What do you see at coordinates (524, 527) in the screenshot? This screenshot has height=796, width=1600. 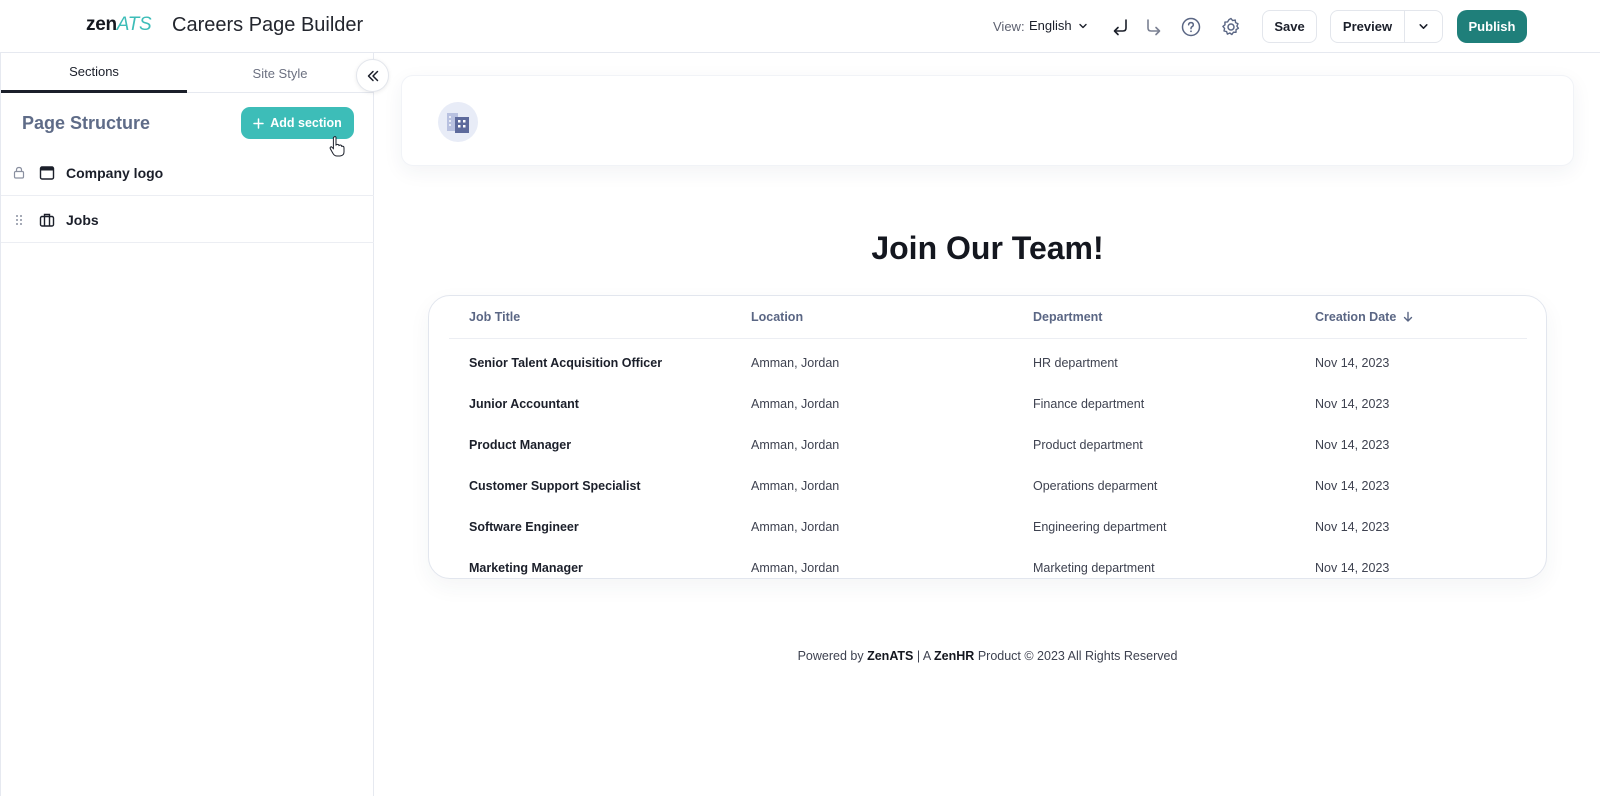 I see `job-title-cell: Software Engineer` at bounding box center [524, 527].